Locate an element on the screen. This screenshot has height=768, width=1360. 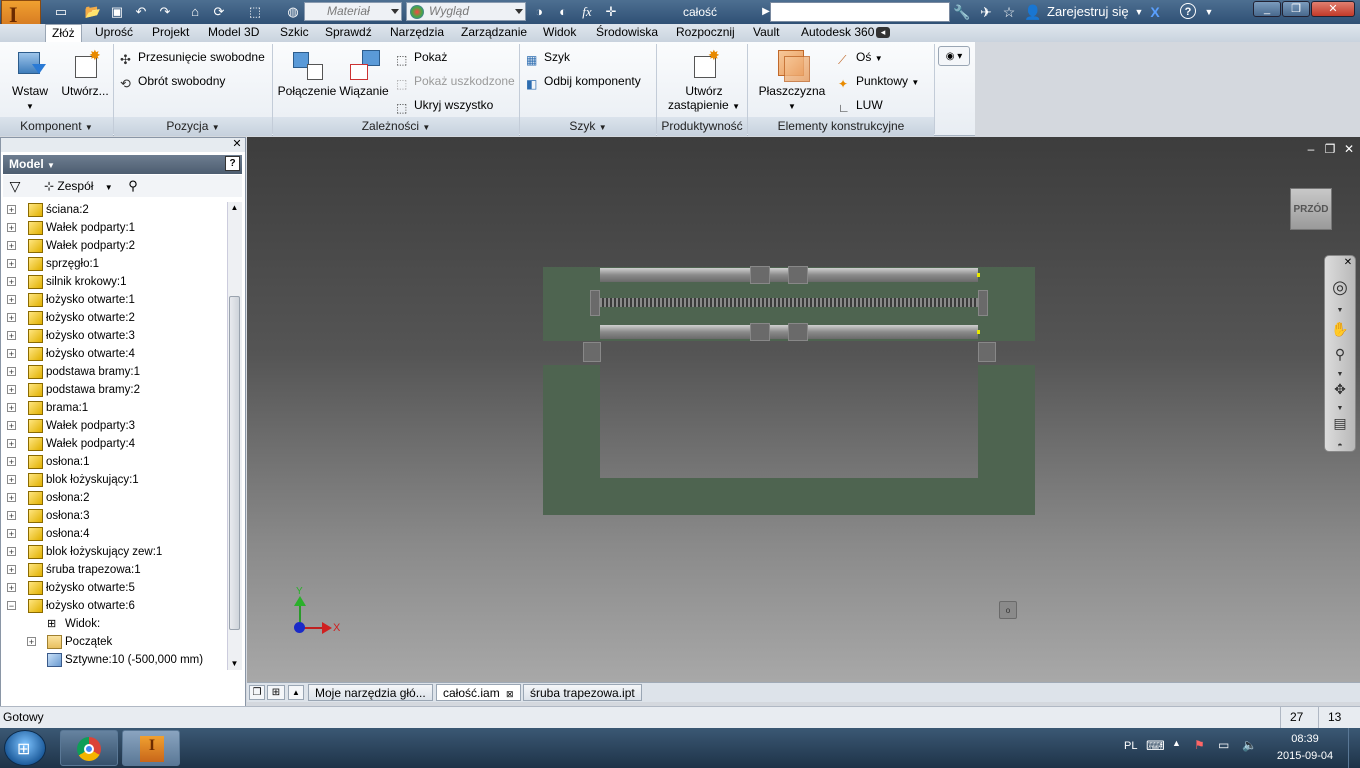
tab-sketch: Szkic is located at coordinates (294, 33).